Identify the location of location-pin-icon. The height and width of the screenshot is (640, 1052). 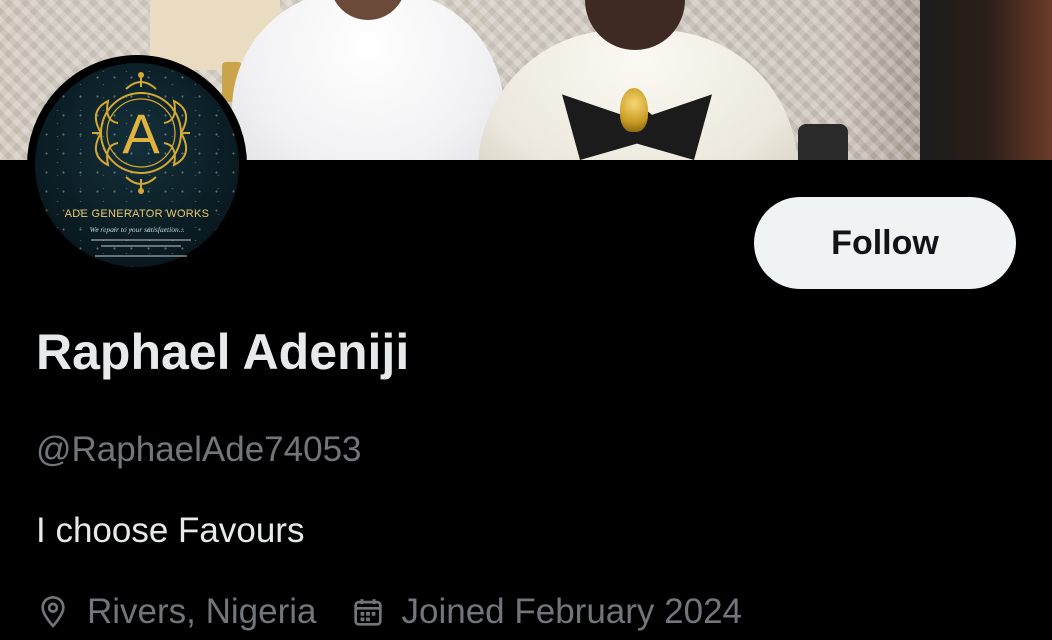
(53, 612).